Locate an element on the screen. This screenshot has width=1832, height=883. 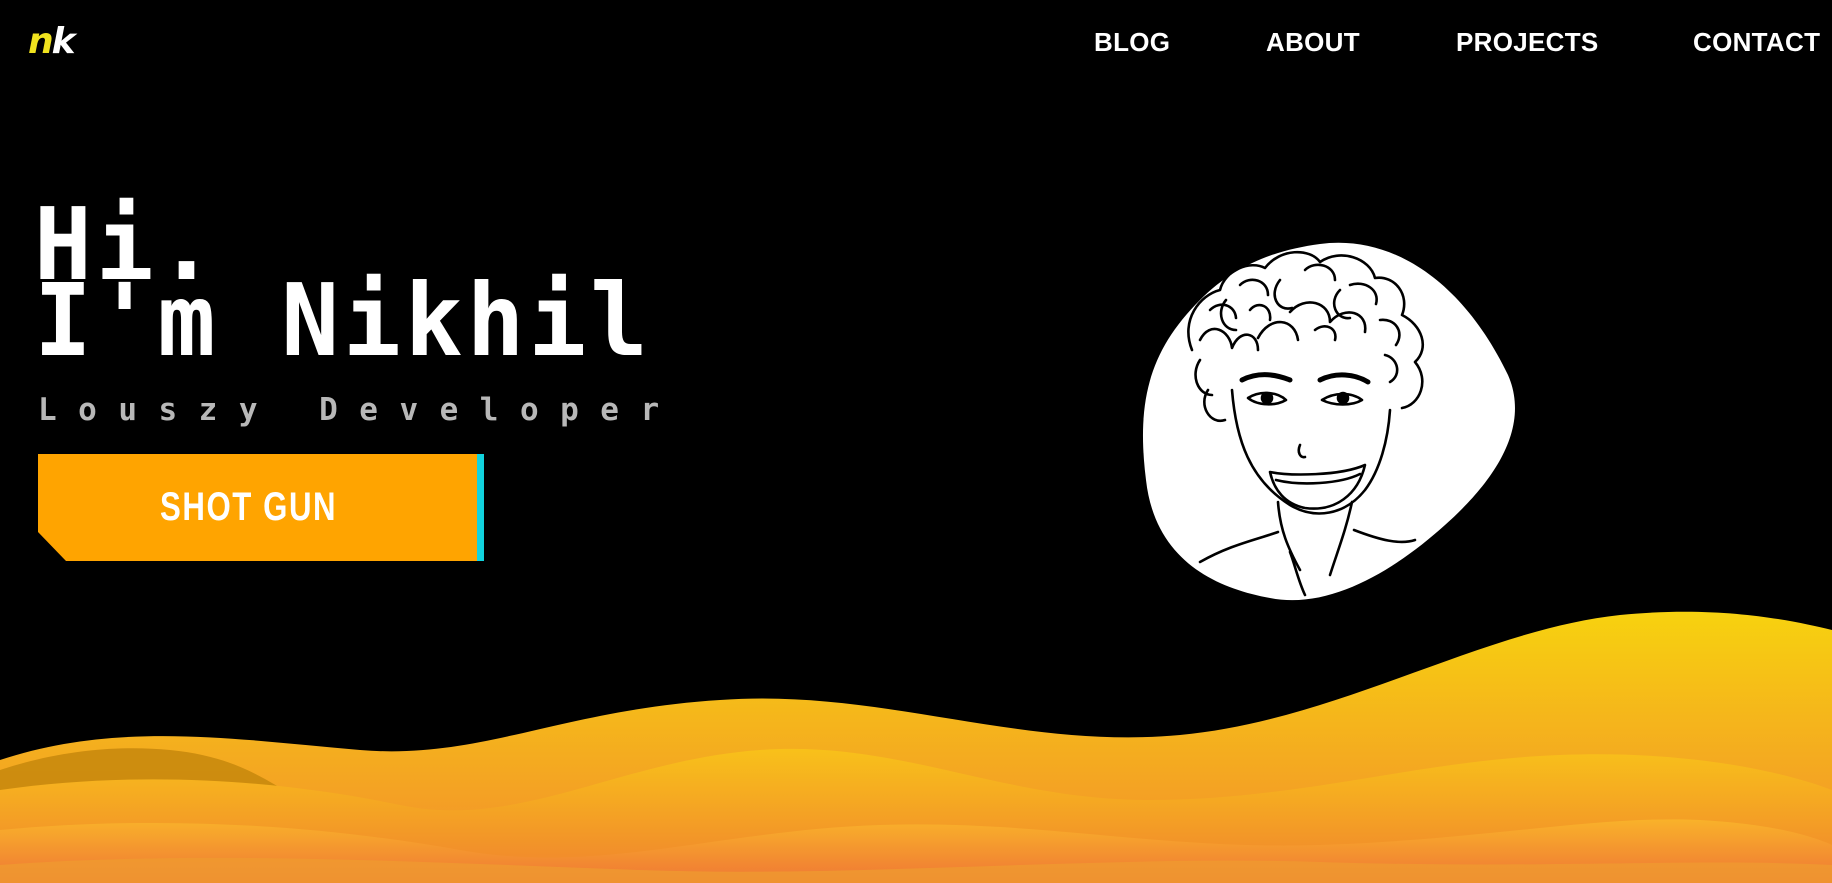
nav-about: ABOUT is located at coordinates (1313, 42).